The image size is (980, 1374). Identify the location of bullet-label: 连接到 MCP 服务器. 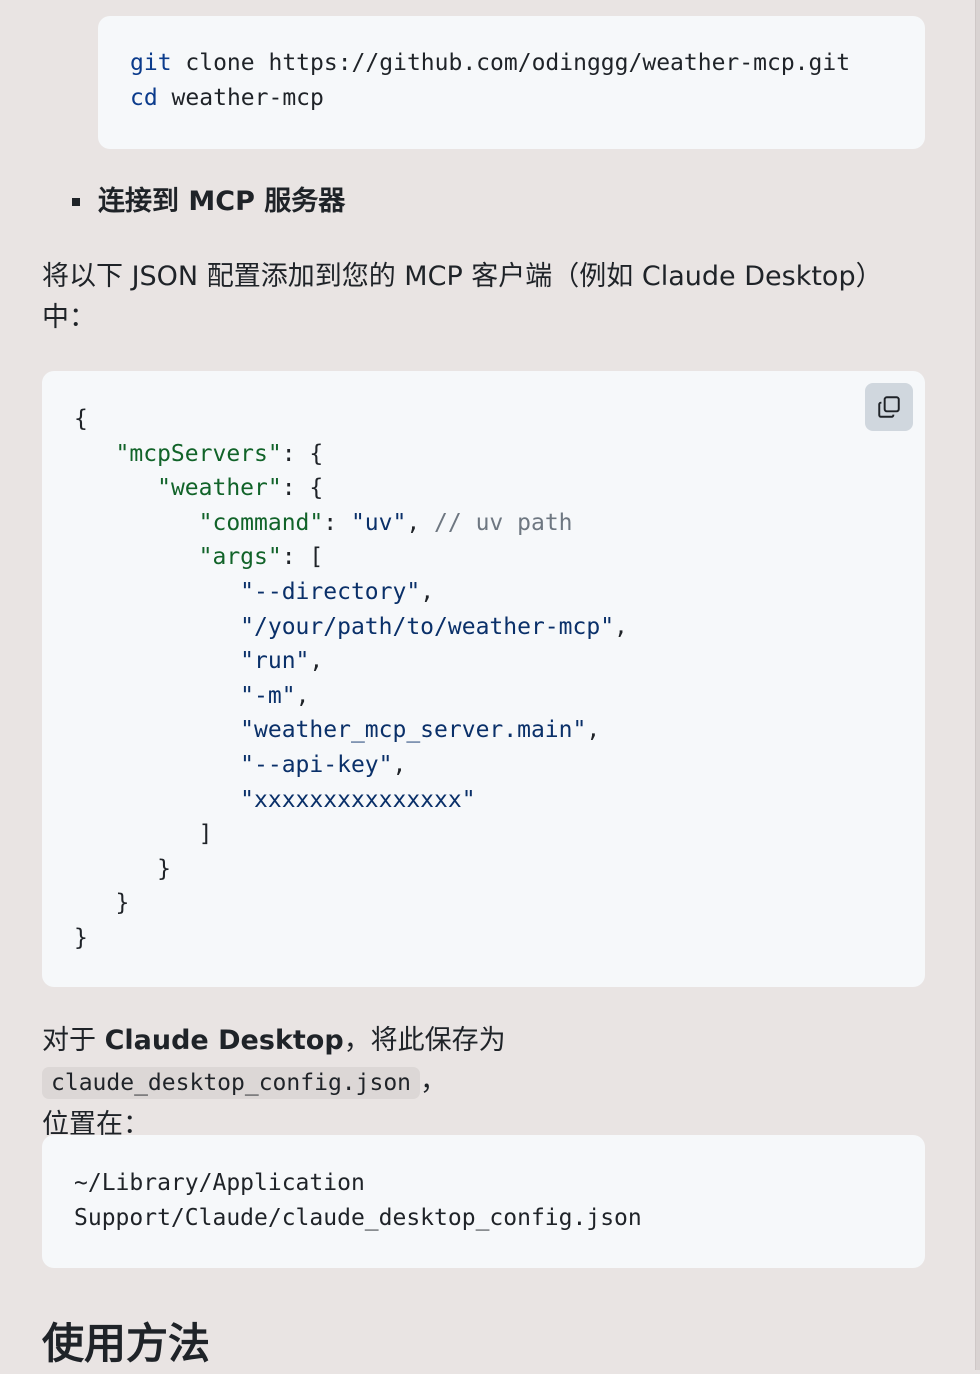
(222, 201).